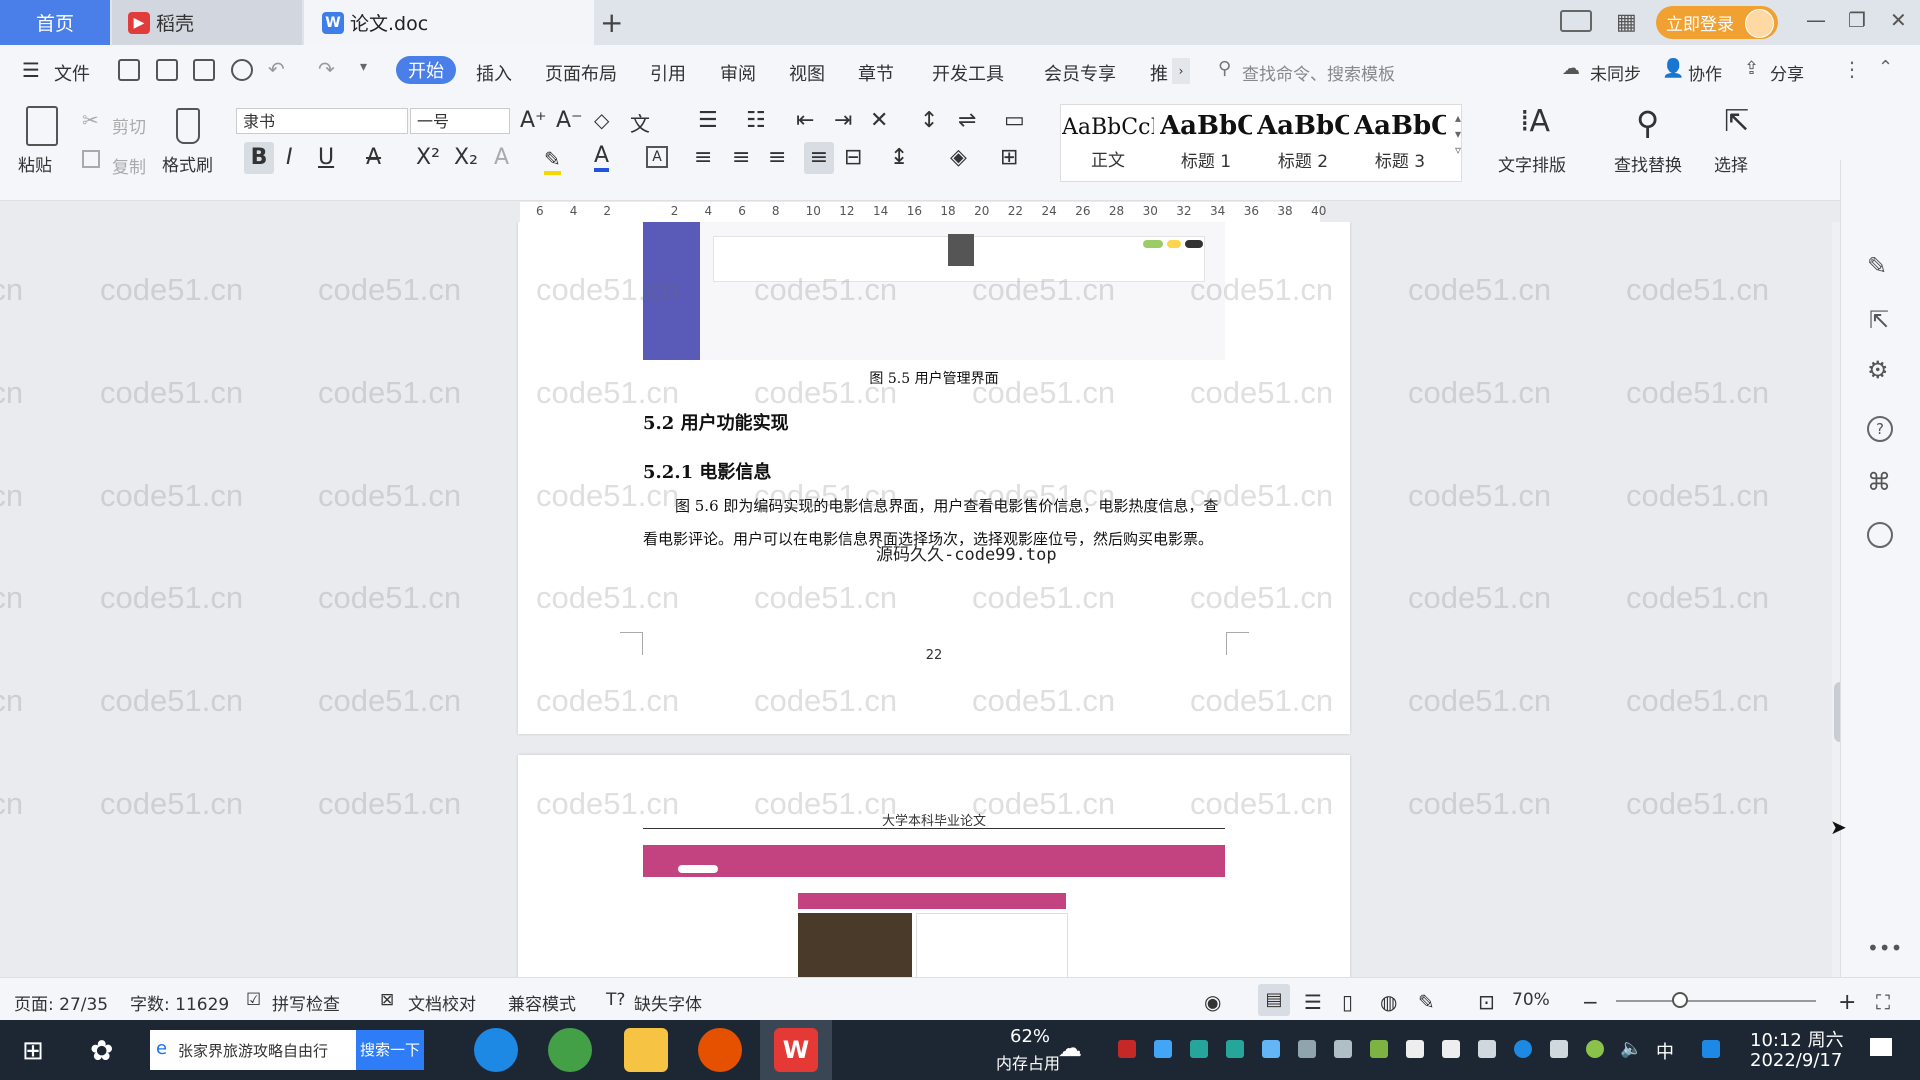  What do you see at coordinates (101, 1050) in the screenshot?
I see `app-launcher-icon: ✿` at bounding box center [101, 1050].